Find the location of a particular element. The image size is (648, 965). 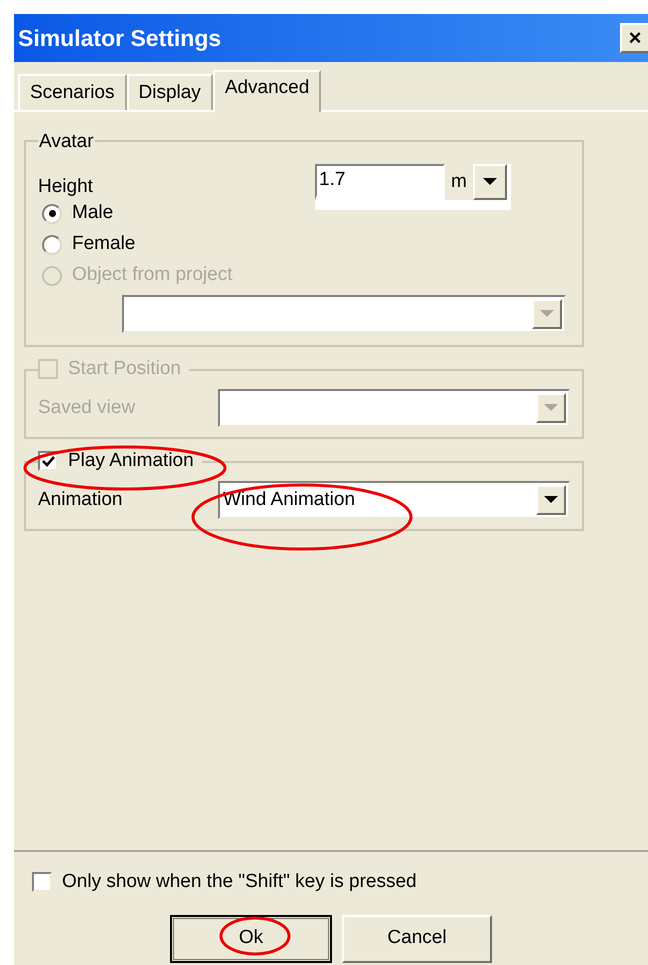

window-title: Simulator Settings is located at coordinates (120, 38).